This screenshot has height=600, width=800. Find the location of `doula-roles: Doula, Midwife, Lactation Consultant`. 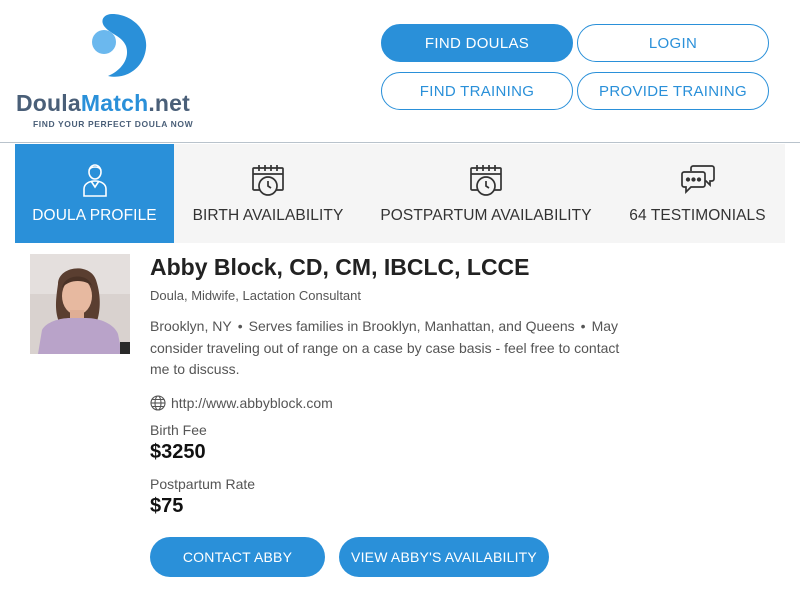

doula-roles: Doula, Midwife, Lactation Consultant is located at coordinates (256, 295).